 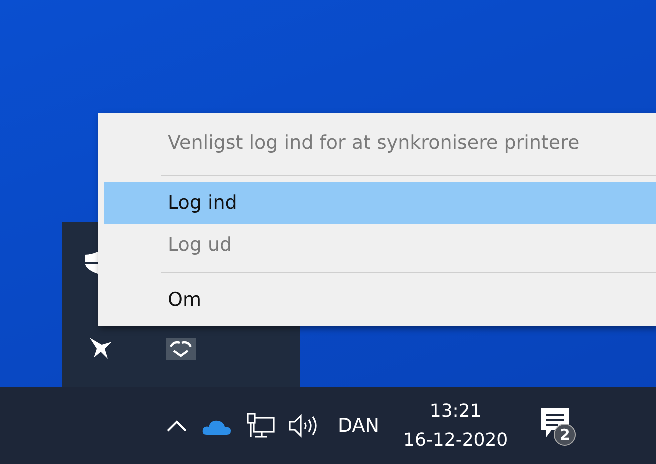 What do you see at coordinates (565, 435) in the screenshot?
I see `notification-count: 2` at bounding box center [565, 435].